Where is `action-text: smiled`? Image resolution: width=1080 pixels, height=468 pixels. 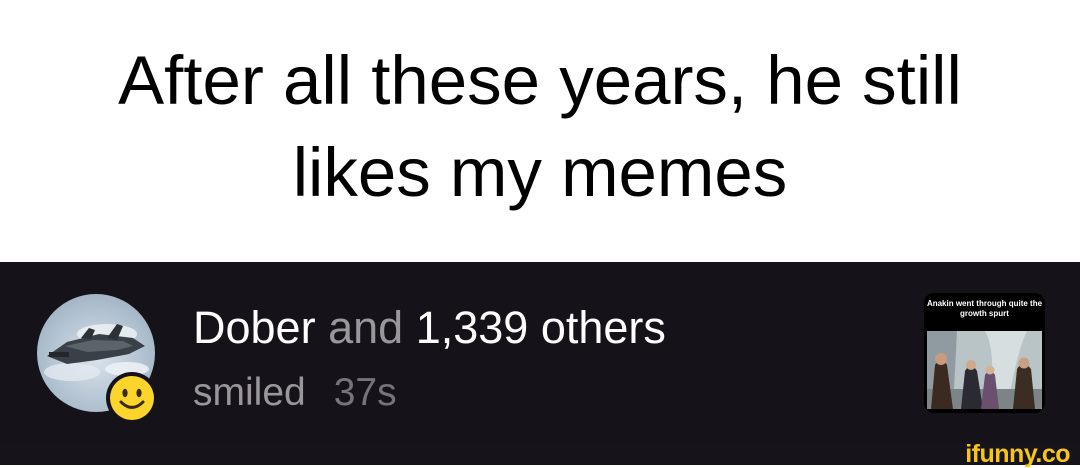
action-text: smiled is located at coordinates (249, 392).